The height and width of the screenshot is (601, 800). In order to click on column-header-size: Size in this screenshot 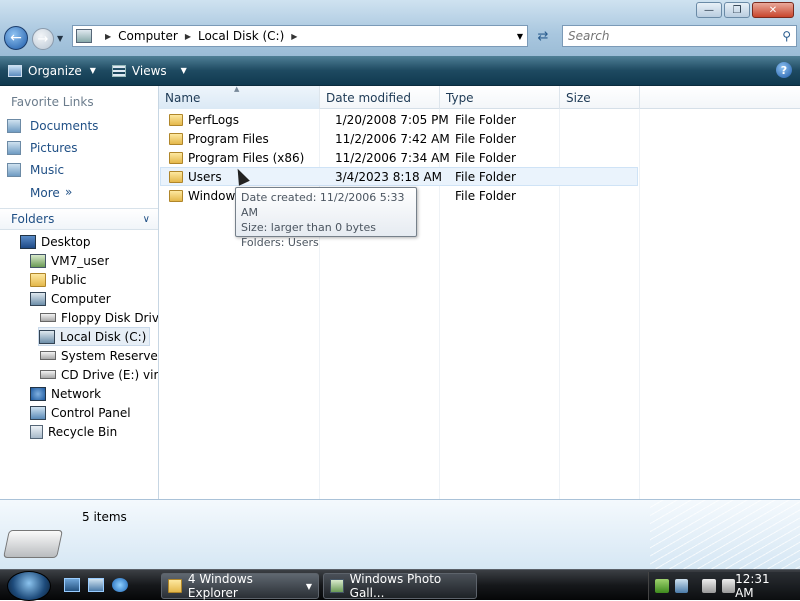, I will do `click(600, 97)`.